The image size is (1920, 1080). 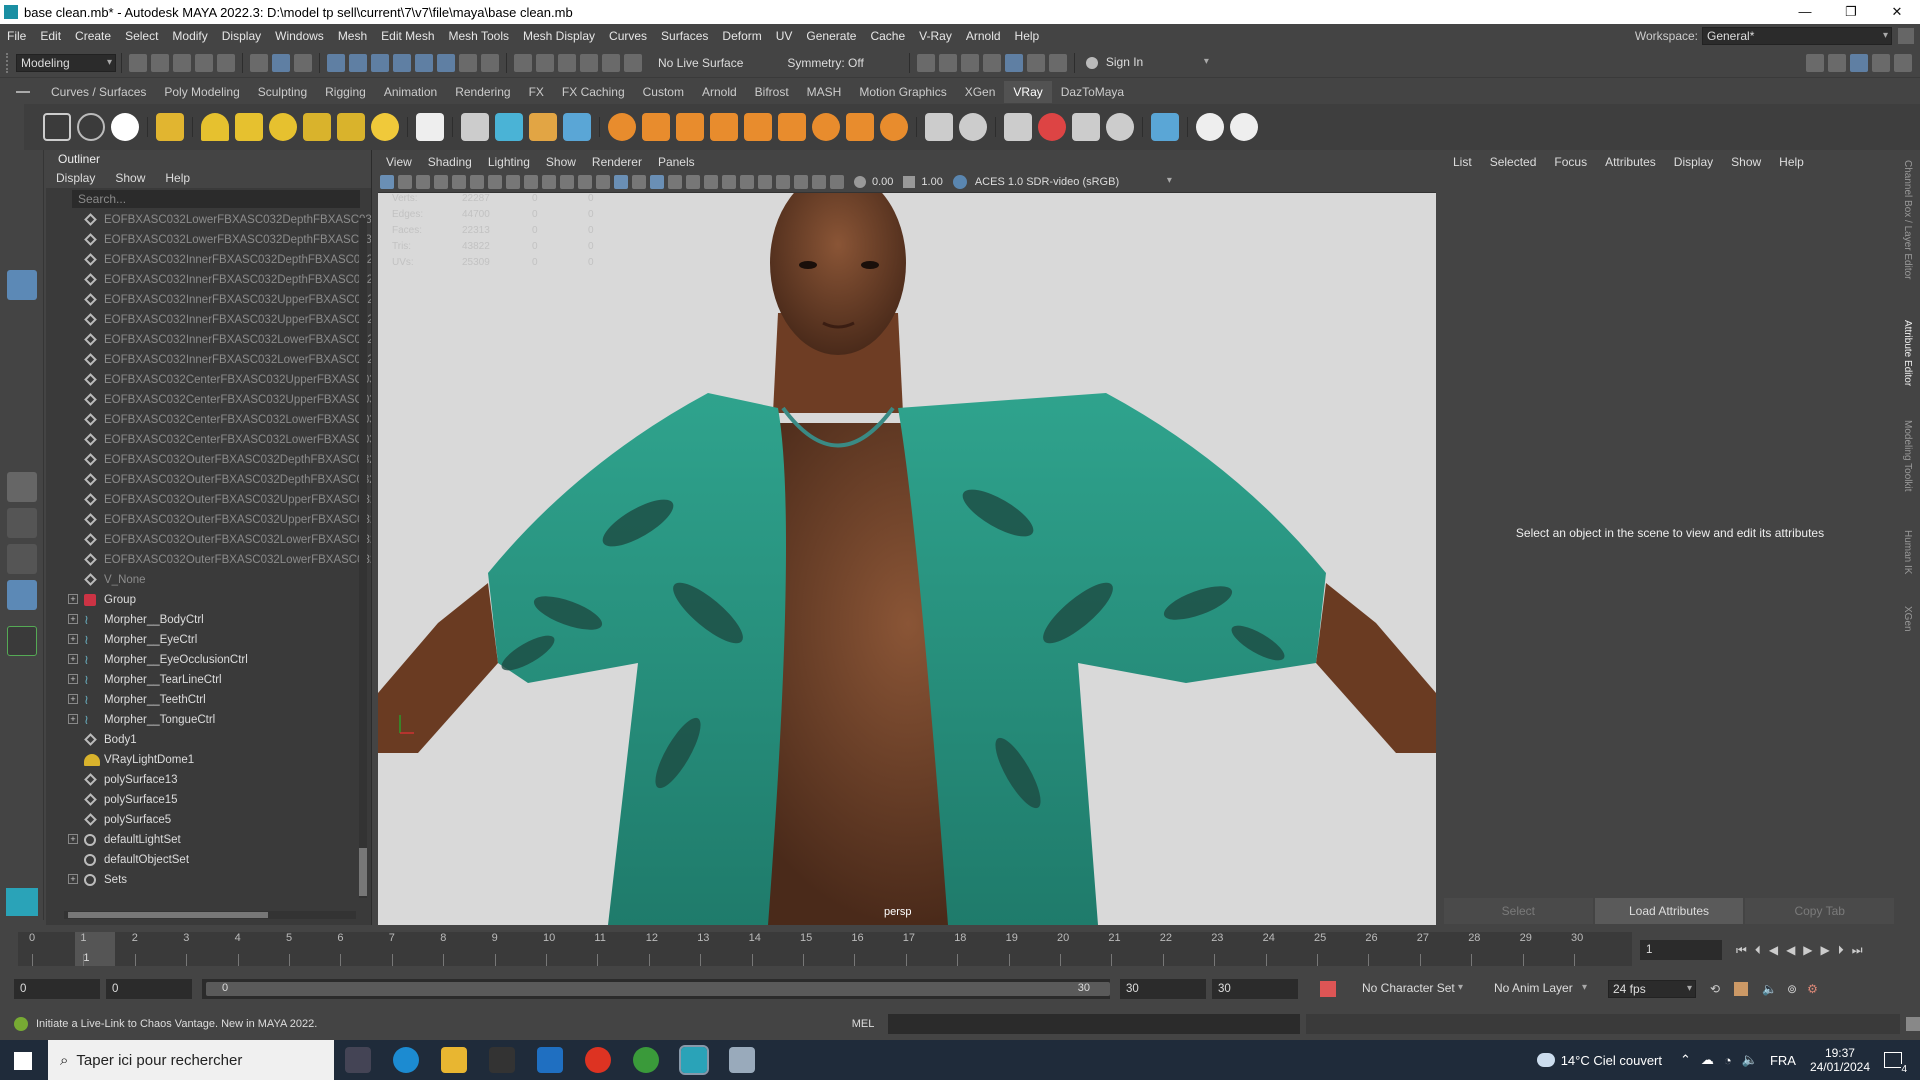 I want to click on menu-mesh-tools: Mesh Tools, so click(x=479, y=36).